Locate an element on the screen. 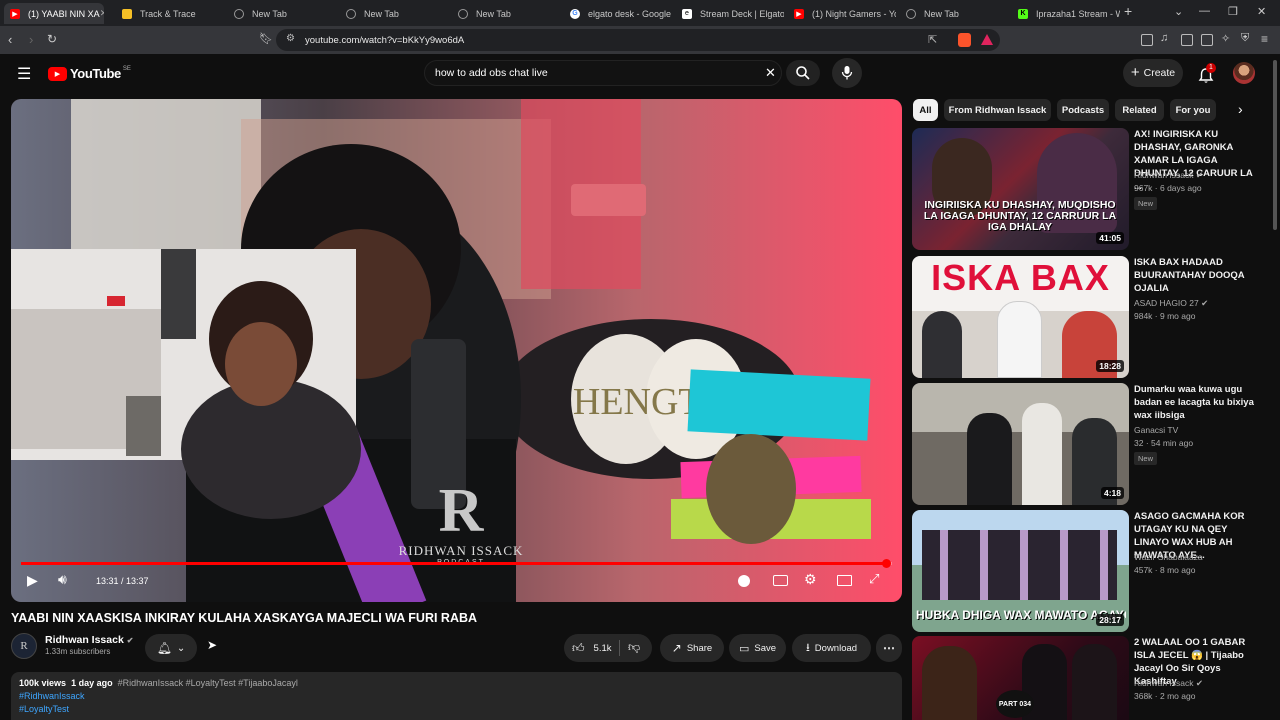  subscriber-count: 1.33m subscribers is located at coordinates (78, 651).